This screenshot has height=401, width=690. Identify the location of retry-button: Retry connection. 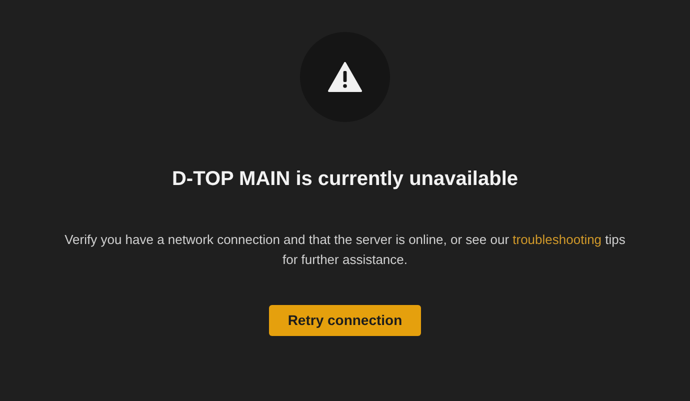
(345, 320).